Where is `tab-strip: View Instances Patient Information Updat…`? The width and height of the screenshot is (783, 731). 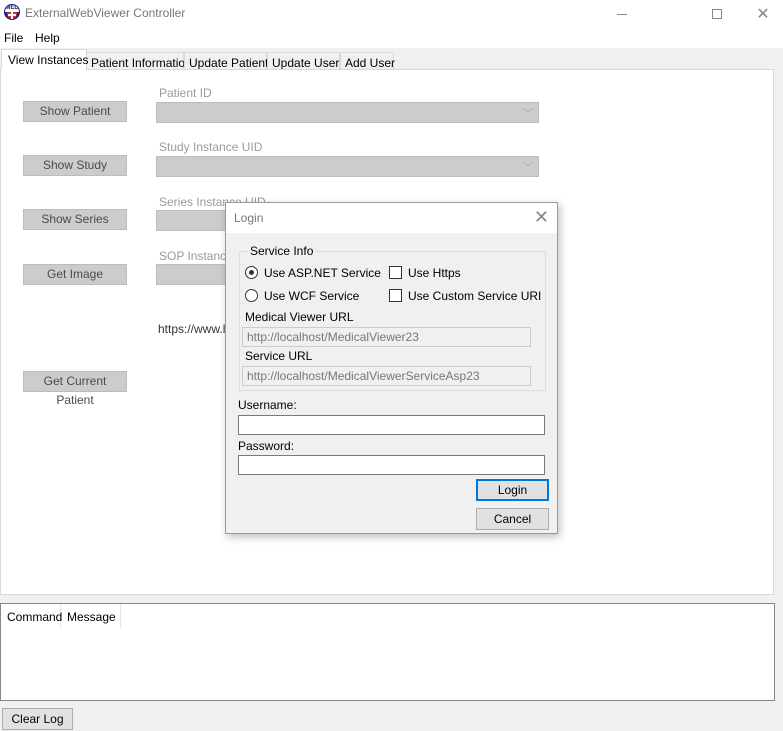 tab-strip: View Instances Patient Information Updat… is located at coordinates (391, 59).